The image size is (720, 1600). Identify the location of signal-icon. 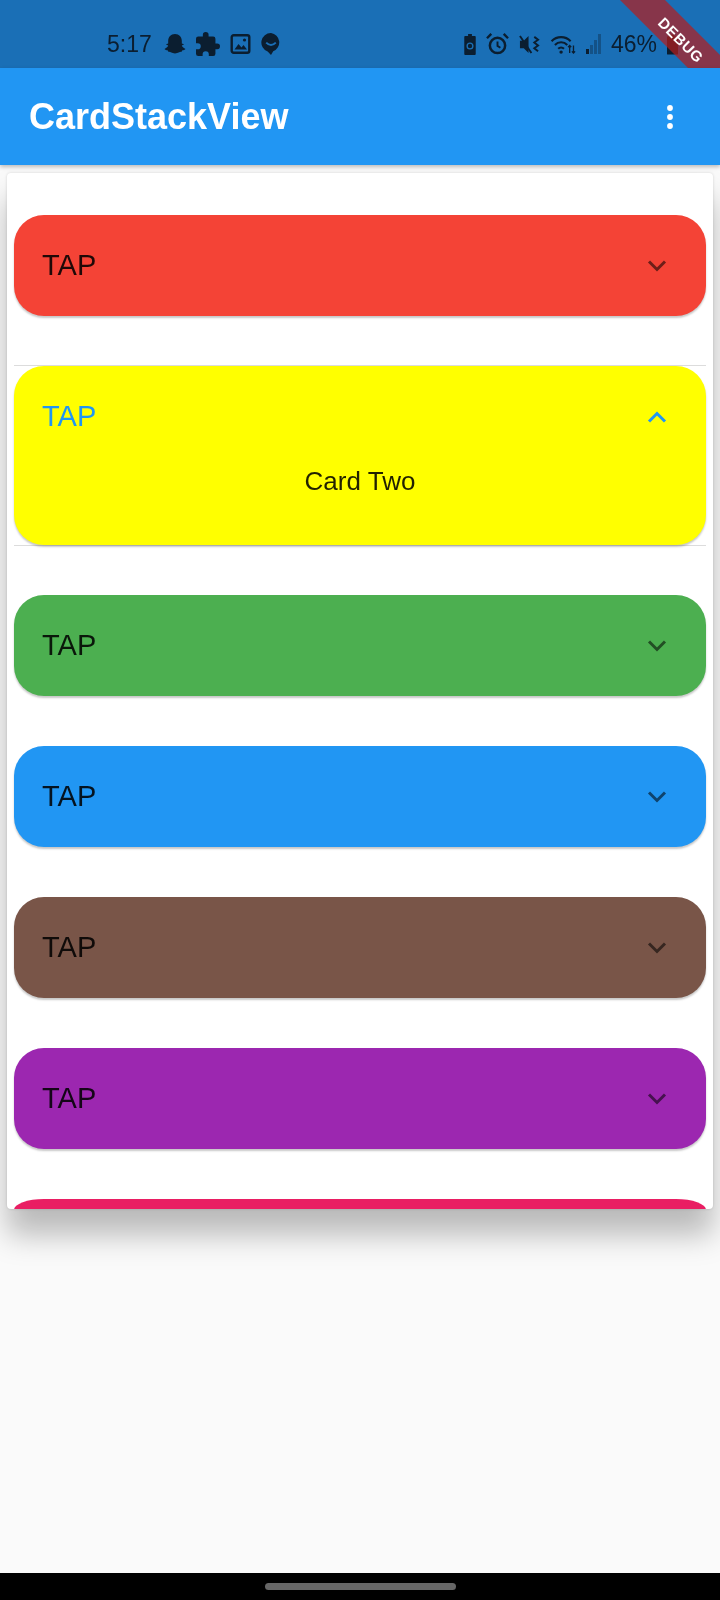
(593, 44).